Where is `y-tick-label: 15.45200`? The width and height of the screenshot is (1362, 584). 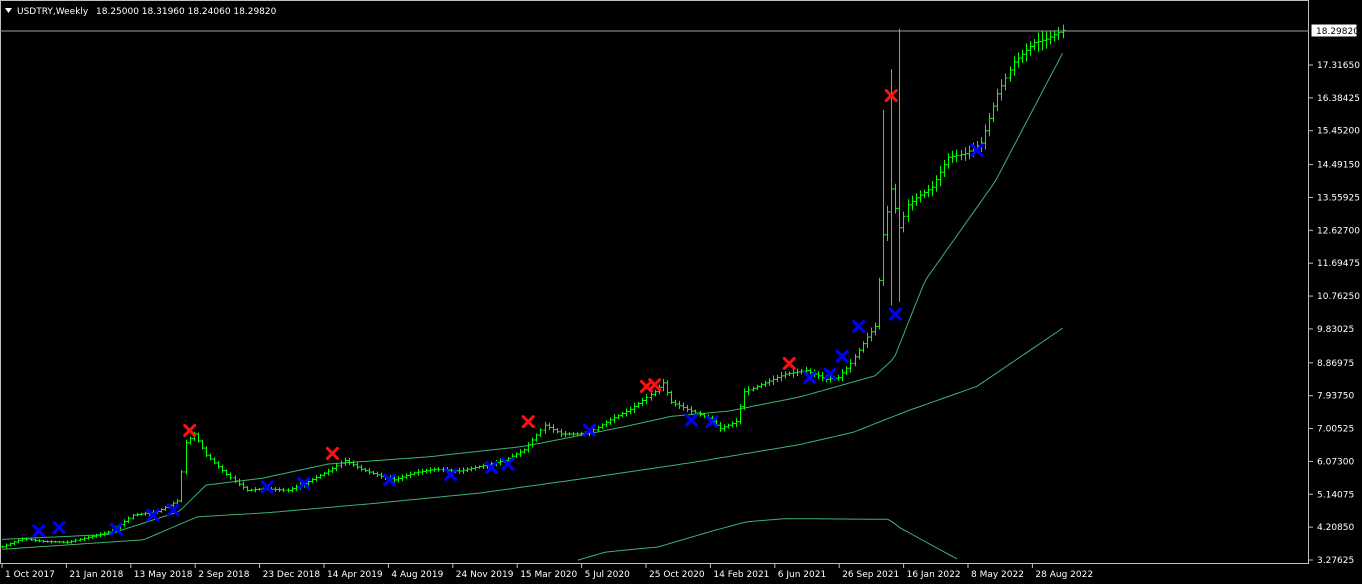
y-tick-label: 15.45200 is located at coordinates (1338, 132).